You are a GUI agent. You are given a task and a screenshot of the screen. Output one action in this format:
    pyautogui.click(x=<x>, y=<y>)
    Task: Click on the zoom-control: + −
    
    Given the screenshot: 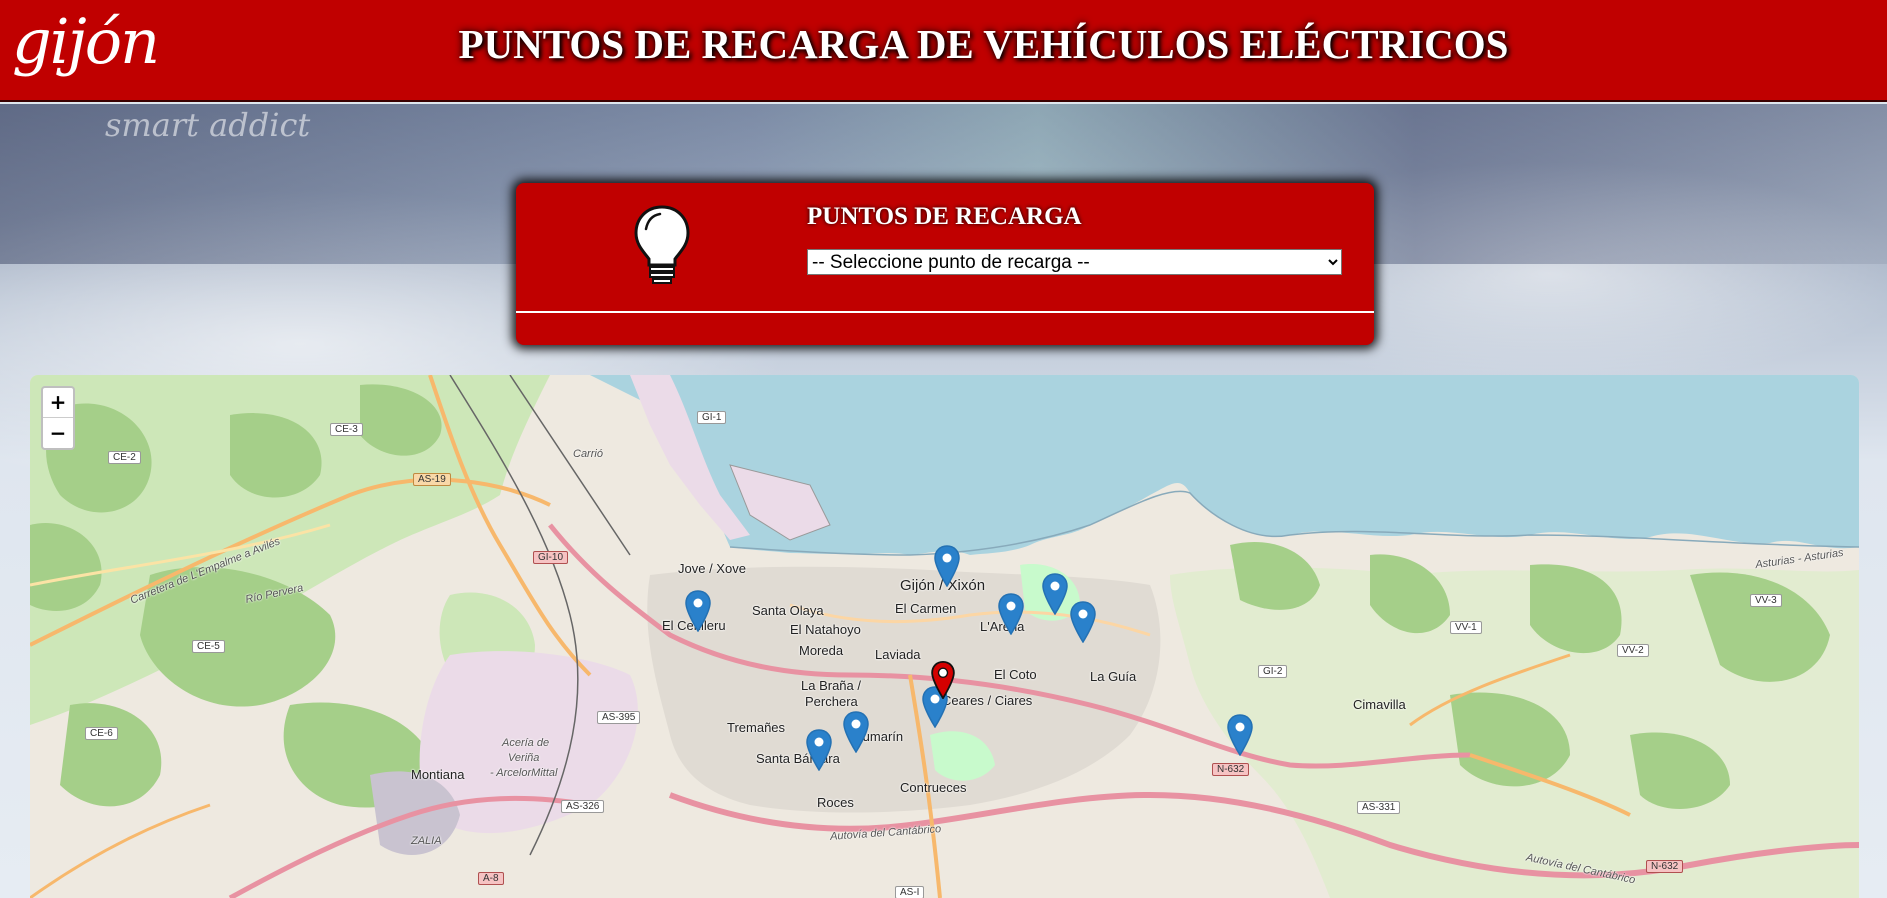 What is the action you would take?
    pyautogui.click(x=58, y=418)
    